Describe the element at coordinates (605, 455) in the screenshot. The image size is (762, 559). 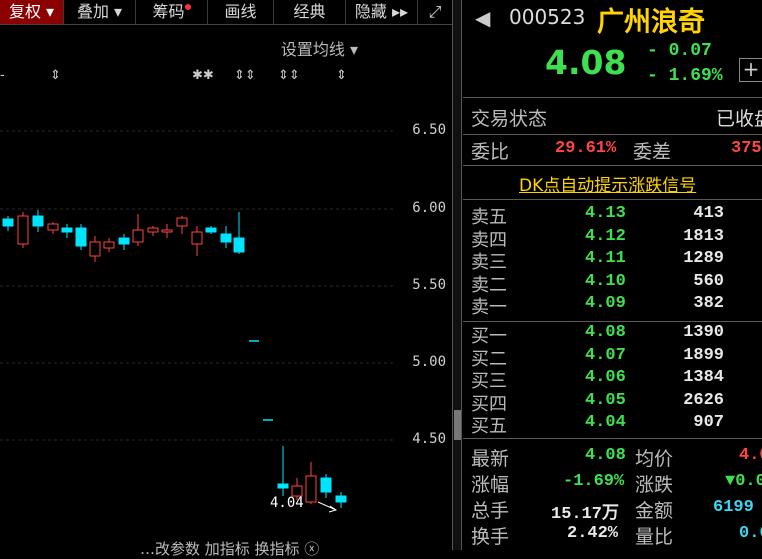
I see `latest-value: 4.08` at that location.